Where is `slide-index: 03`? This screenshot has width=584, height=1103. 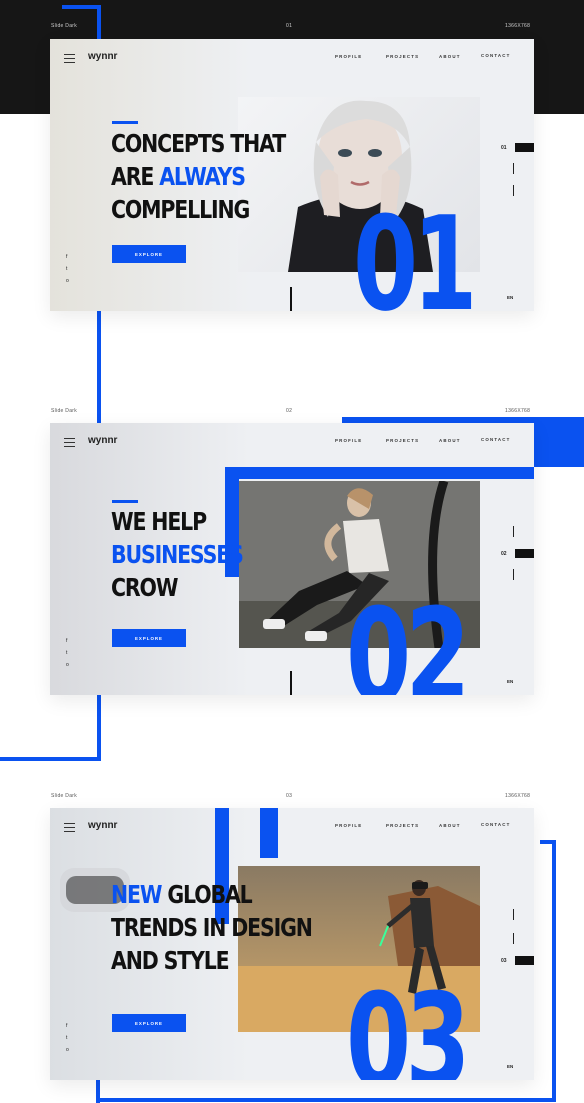 slide-index: 03 is located at coordinates (504, 961).